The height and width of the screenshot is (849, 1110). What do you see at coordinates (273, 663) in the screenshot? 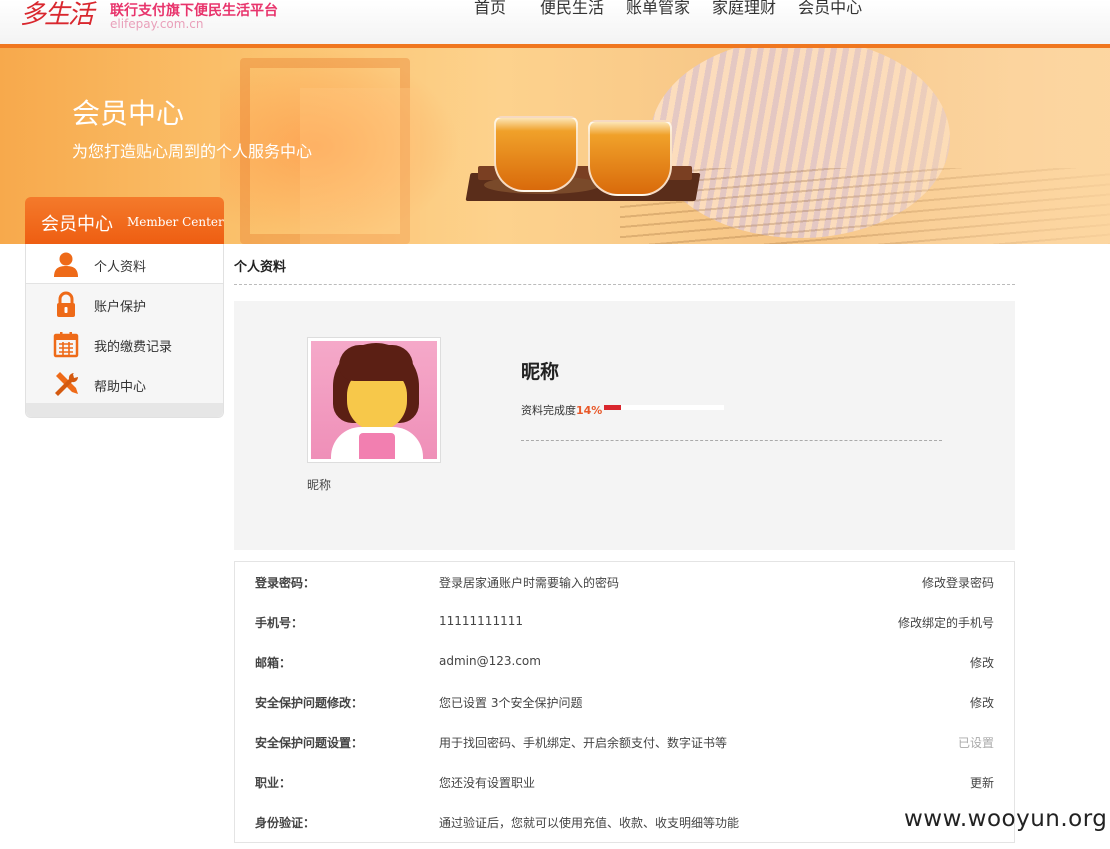
I see `info-label: 邮箱：` at bounding box center [273, 663].